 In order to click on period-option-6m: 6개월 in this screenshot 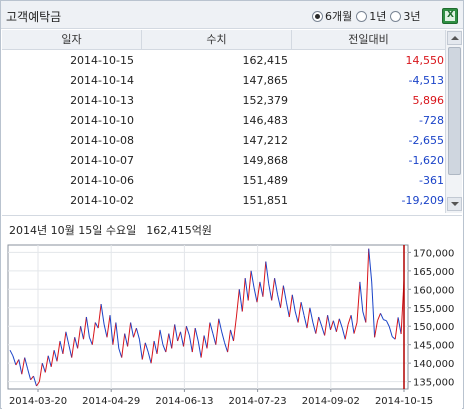, I will do `click(332, 16)`.